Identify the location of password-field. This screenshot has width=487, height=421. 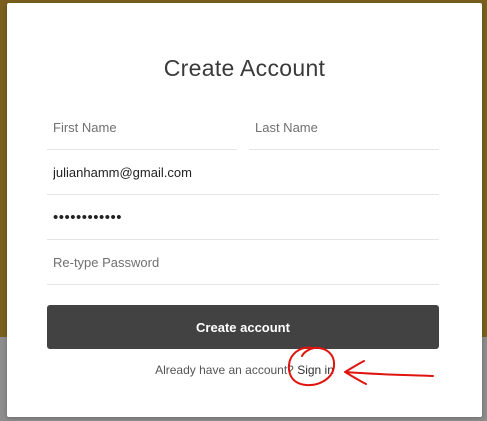
(243, 218).